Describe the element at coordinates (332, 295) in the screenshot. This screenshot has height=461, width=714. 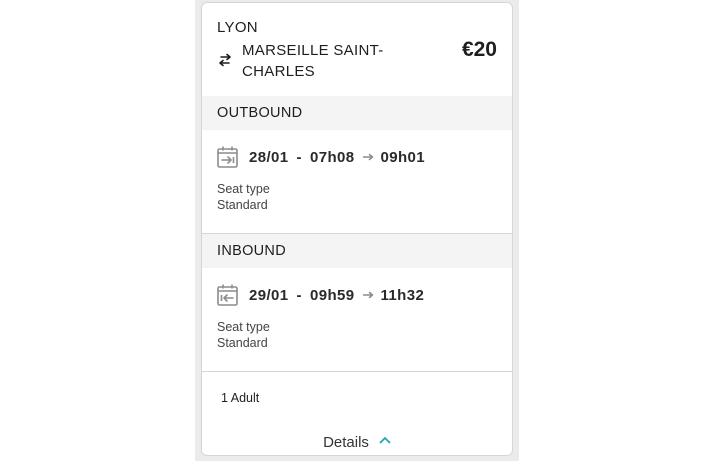
I see `inbound-departure-time: 09h59` at that location.